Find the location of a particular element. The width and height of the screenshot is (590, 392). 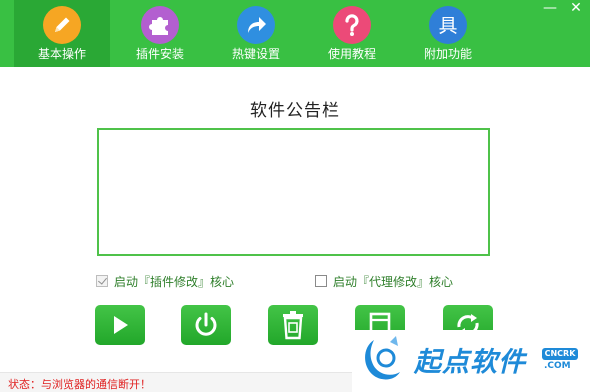

plugin-core-label: 启动『插件修改』核心 is located at coordinates (174, 281).